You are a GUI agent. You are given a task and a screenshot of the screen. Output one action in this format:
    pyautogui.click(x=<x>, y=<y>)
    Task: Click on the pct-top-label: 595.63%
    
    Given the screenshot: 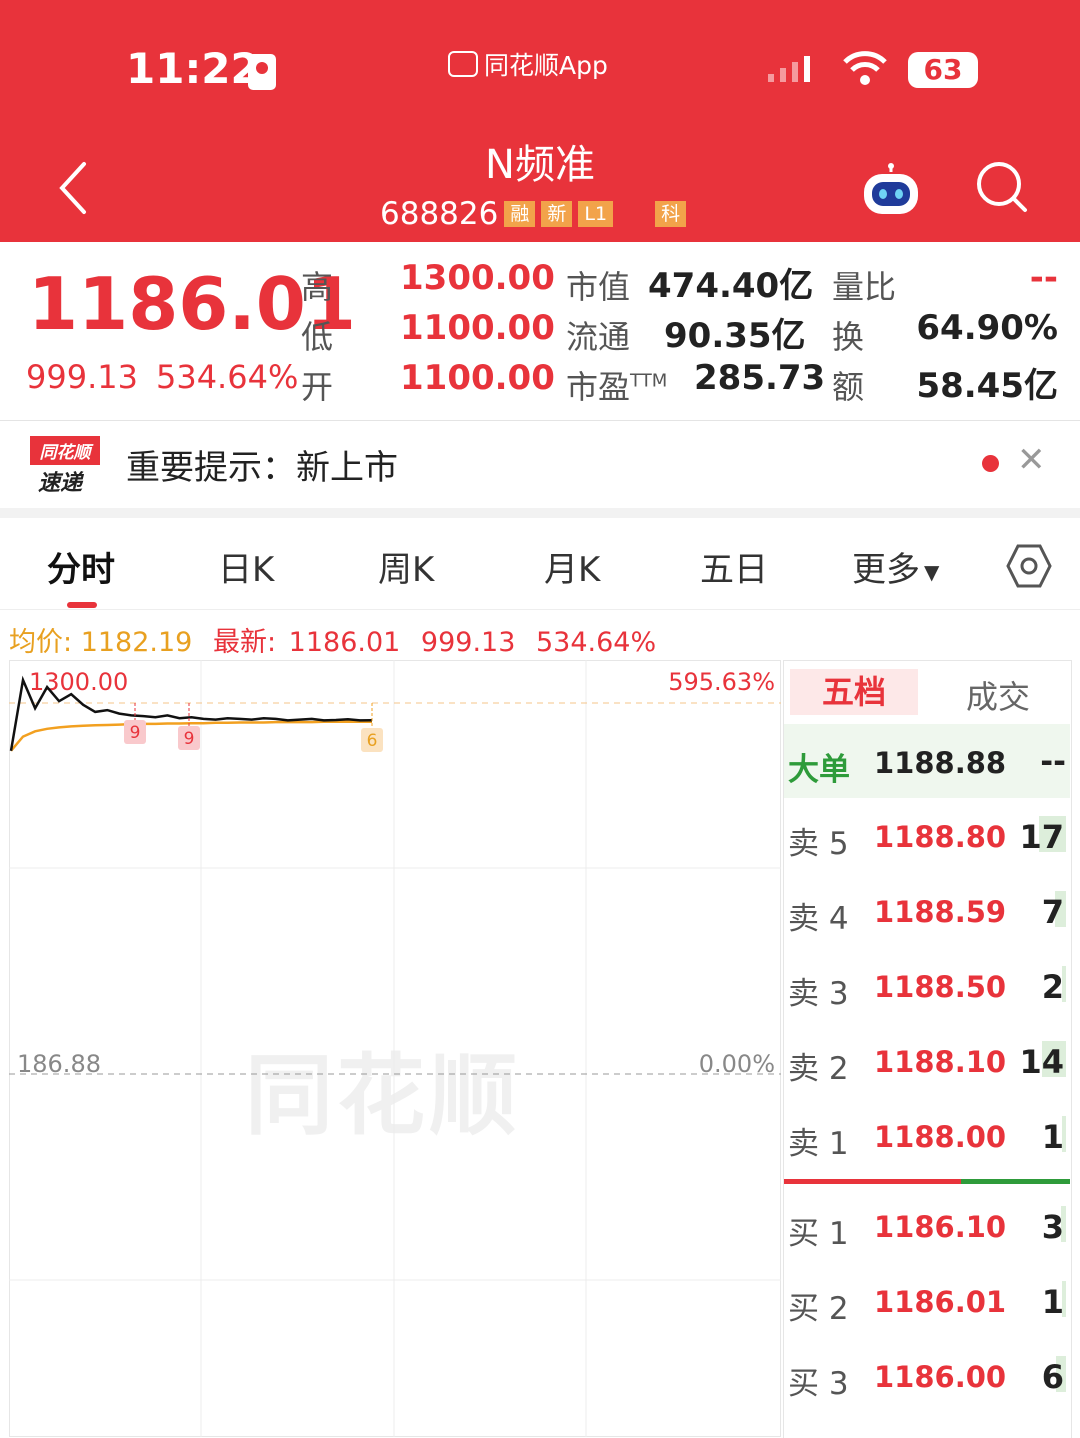 What is the action you would take?
    pyautogui.click(x=721, y=682)
    